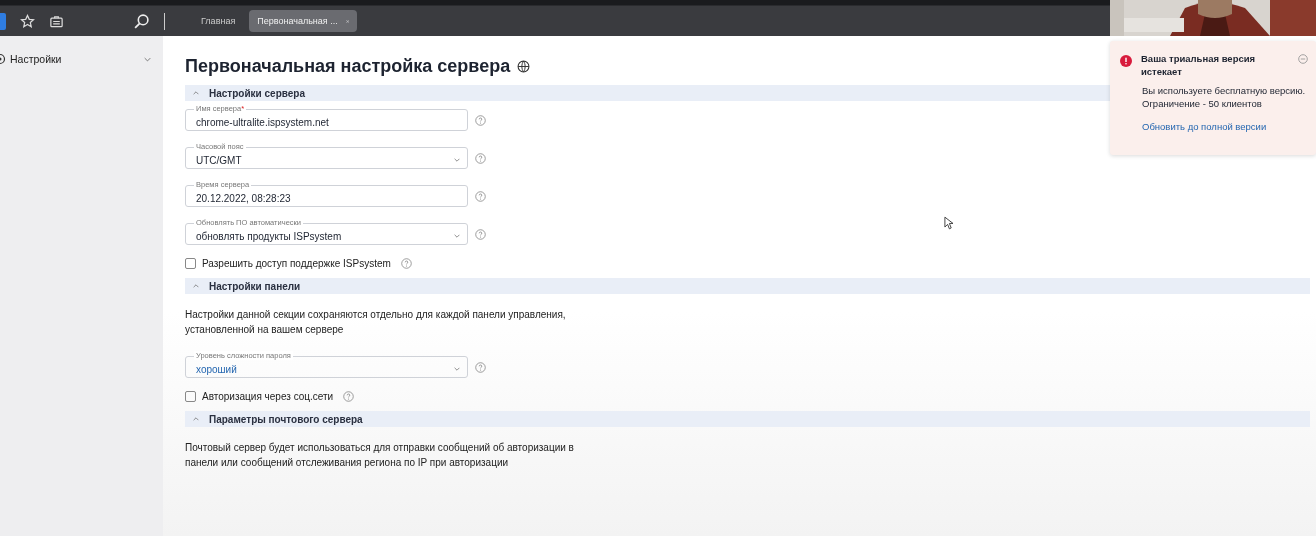 The height and width of the screenshot is (536, 1316). Describe the element at coordinates (347, 21) in the screenshot. I see `close-icon` at that location.